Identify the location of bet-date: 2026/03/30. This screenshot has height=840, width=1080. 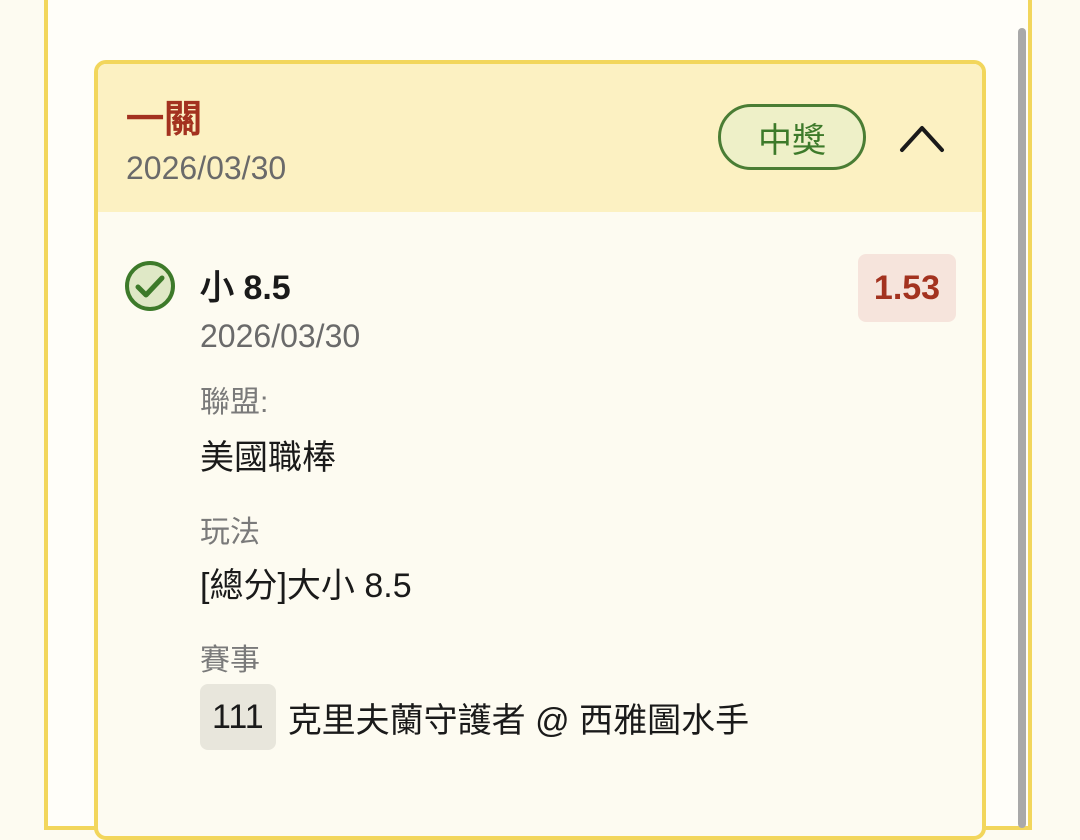
(206, 168).